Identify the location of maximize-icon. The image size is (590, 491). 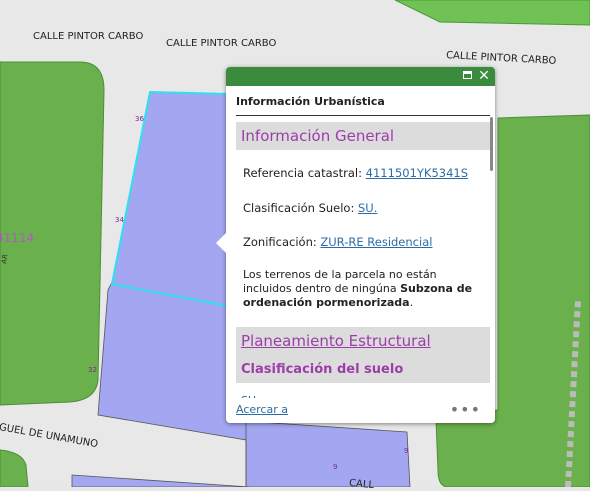
(467, 76).